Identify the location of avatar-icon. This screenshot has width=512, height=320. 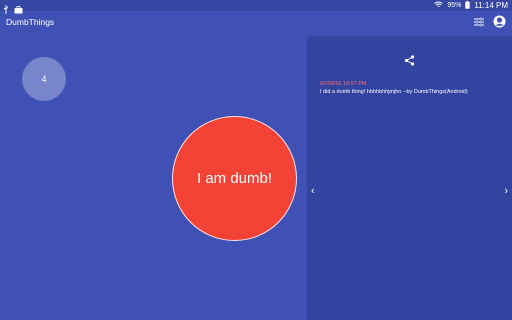
(499, 24).